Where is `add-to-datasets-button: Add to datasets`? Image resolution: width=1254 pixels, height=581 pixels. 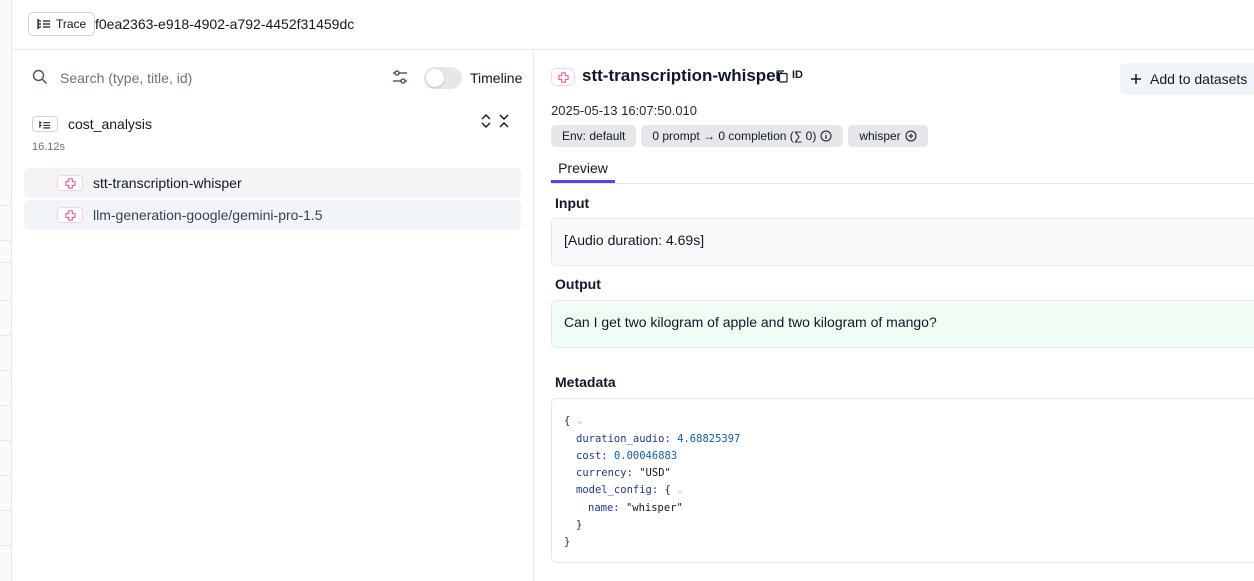
add-to-datasets-button: Add to datasets is located at coordinates (1187, 79).